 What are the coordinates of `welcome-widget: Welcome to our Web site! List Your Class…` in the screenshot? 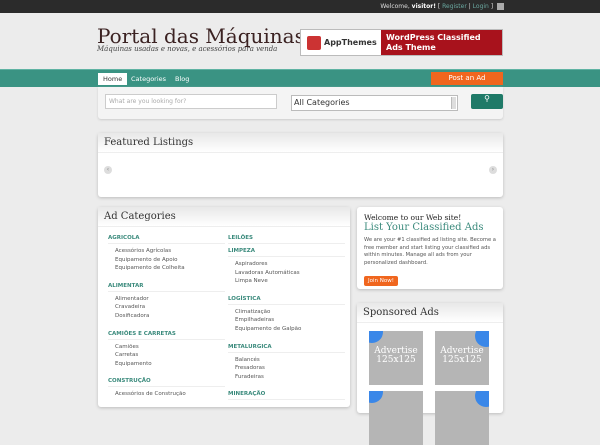 It's located at (430, 248).